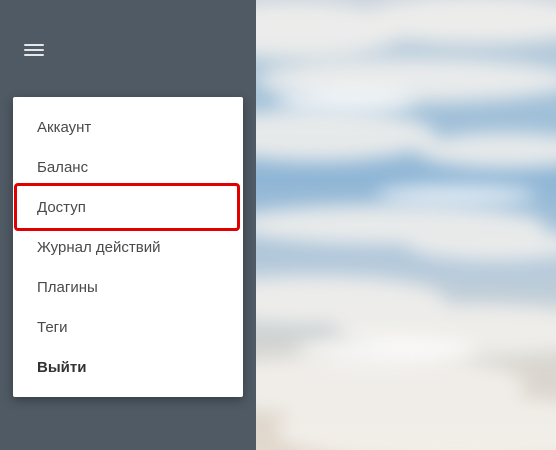 This screenshot has height=450, width=556. Describe the element at coordinates (128, 368) in the screenshot. I see `menu-item-logout: Выйти` at that location.